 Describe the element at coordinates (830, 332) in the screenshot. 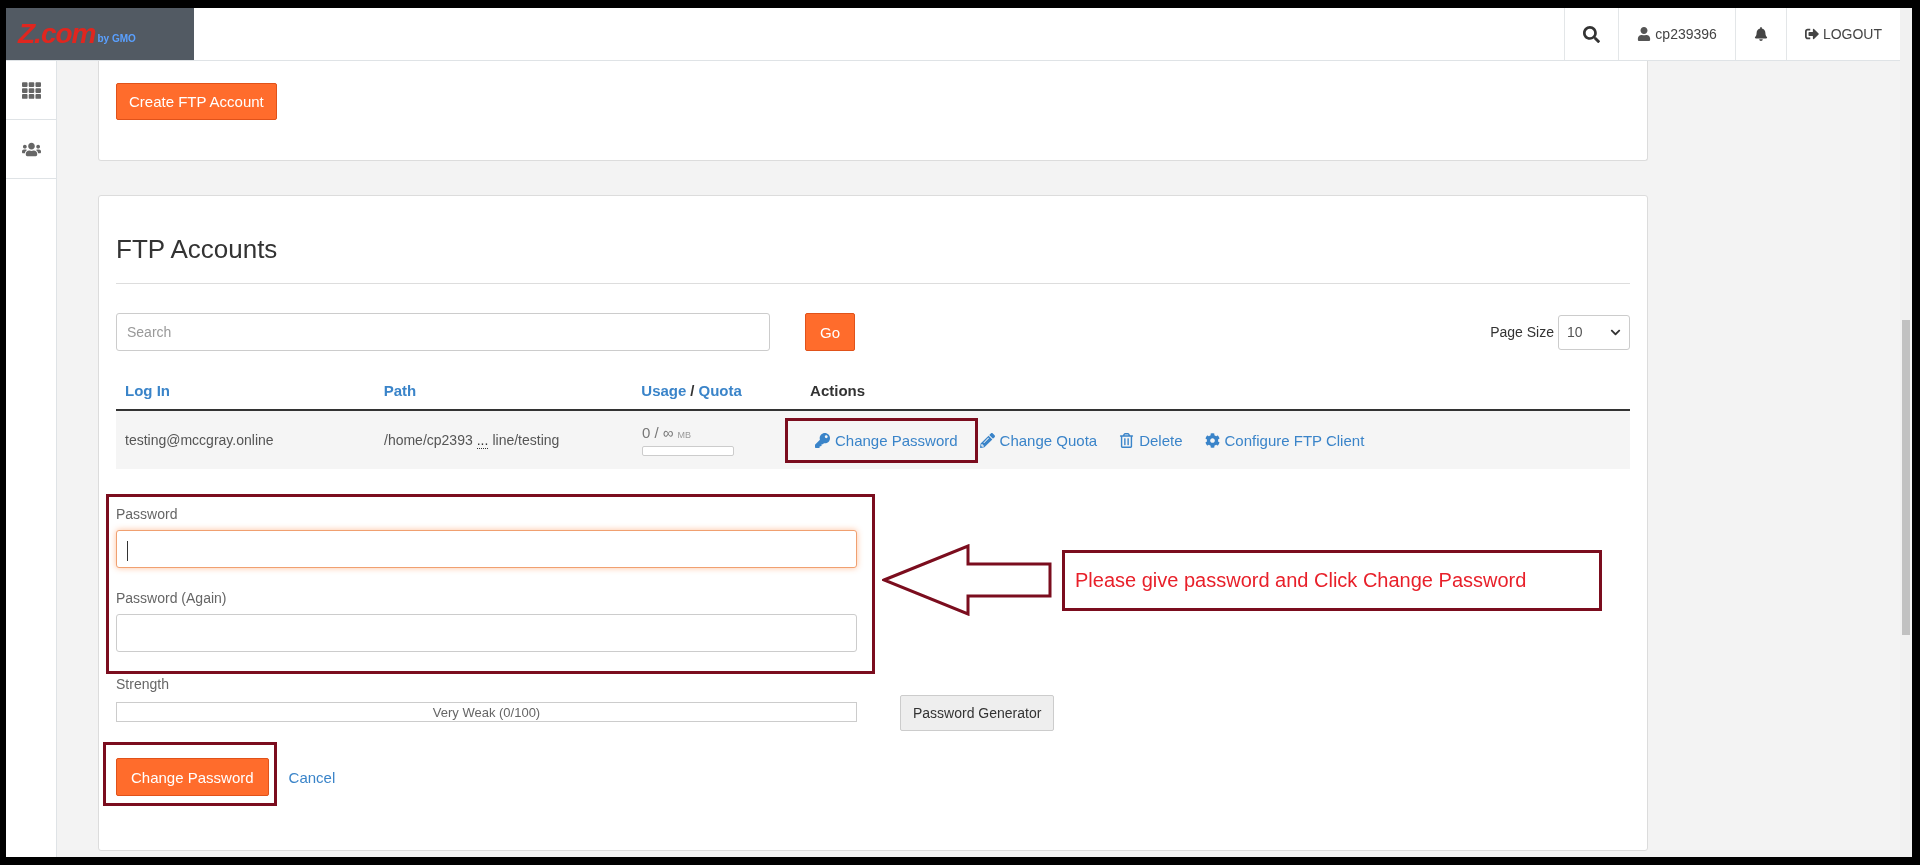

I see `go-button: Go` at that location.